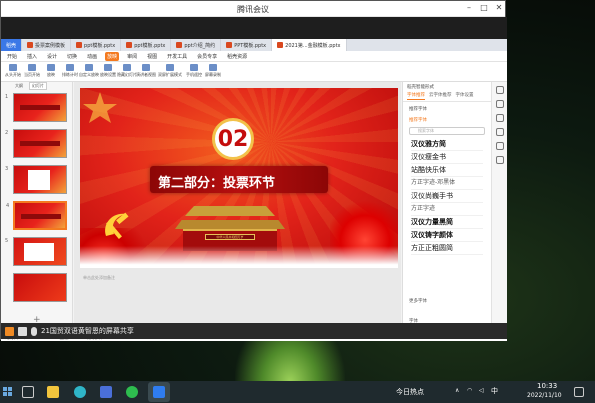 The width and height of the screenshot is (595, 403). Describe the element at coordinates (447, 209) in the screenshot. I see `font-item: 方正字迹` at that location.